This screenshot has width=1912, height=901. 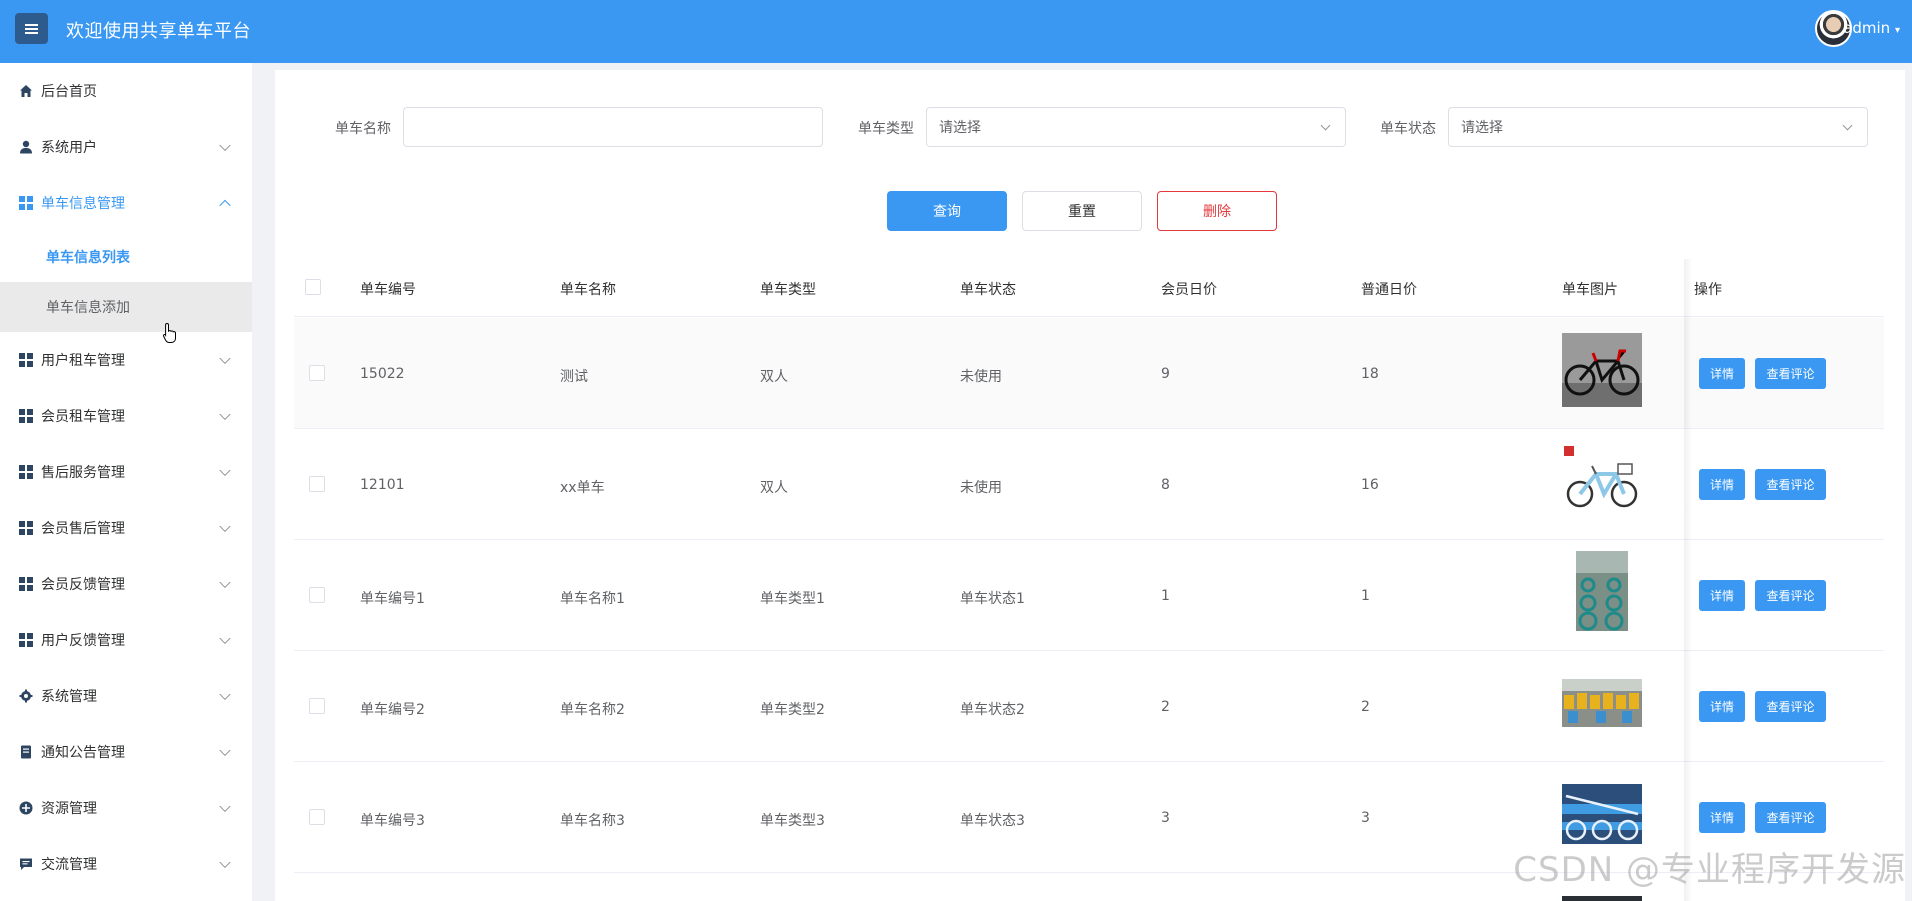 I want to click on cell-bike-type: 单车类型1, so click(x=792, y=599).